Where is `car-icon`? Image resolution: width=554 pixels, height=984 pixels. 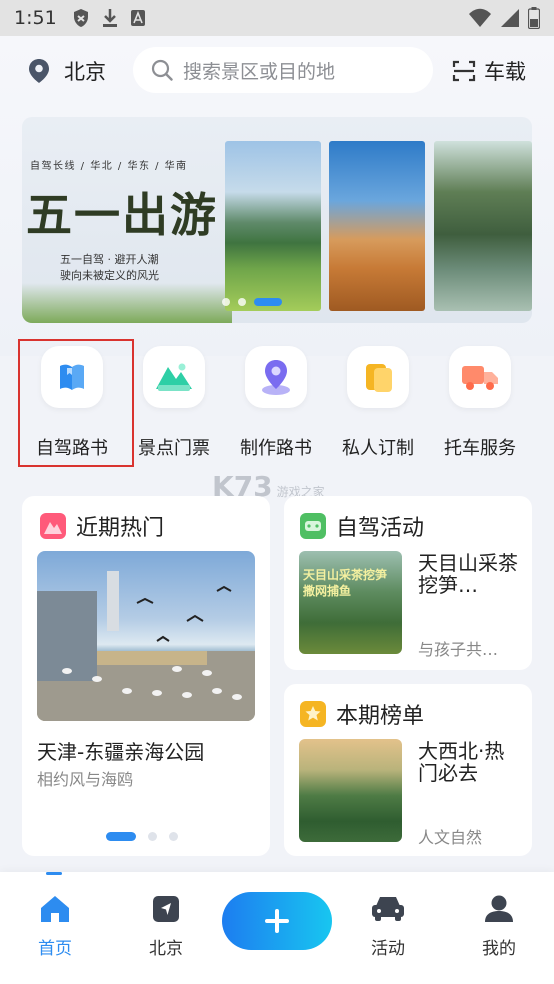
car-icon is located at coordinates (388, 909).